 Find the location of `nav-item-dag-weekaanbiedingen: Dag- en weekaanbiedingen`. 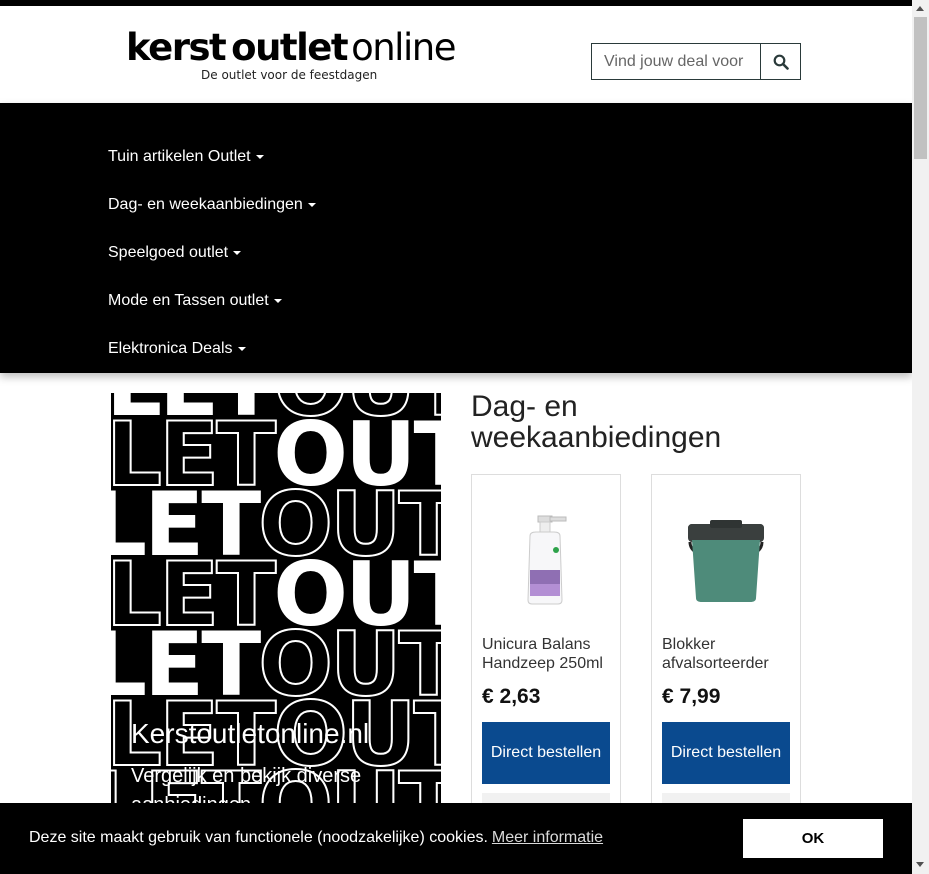

nav-item-dag-weekaanbiedingen: Dag- en weekaanbiedingen is located at coordinates (212, 205).